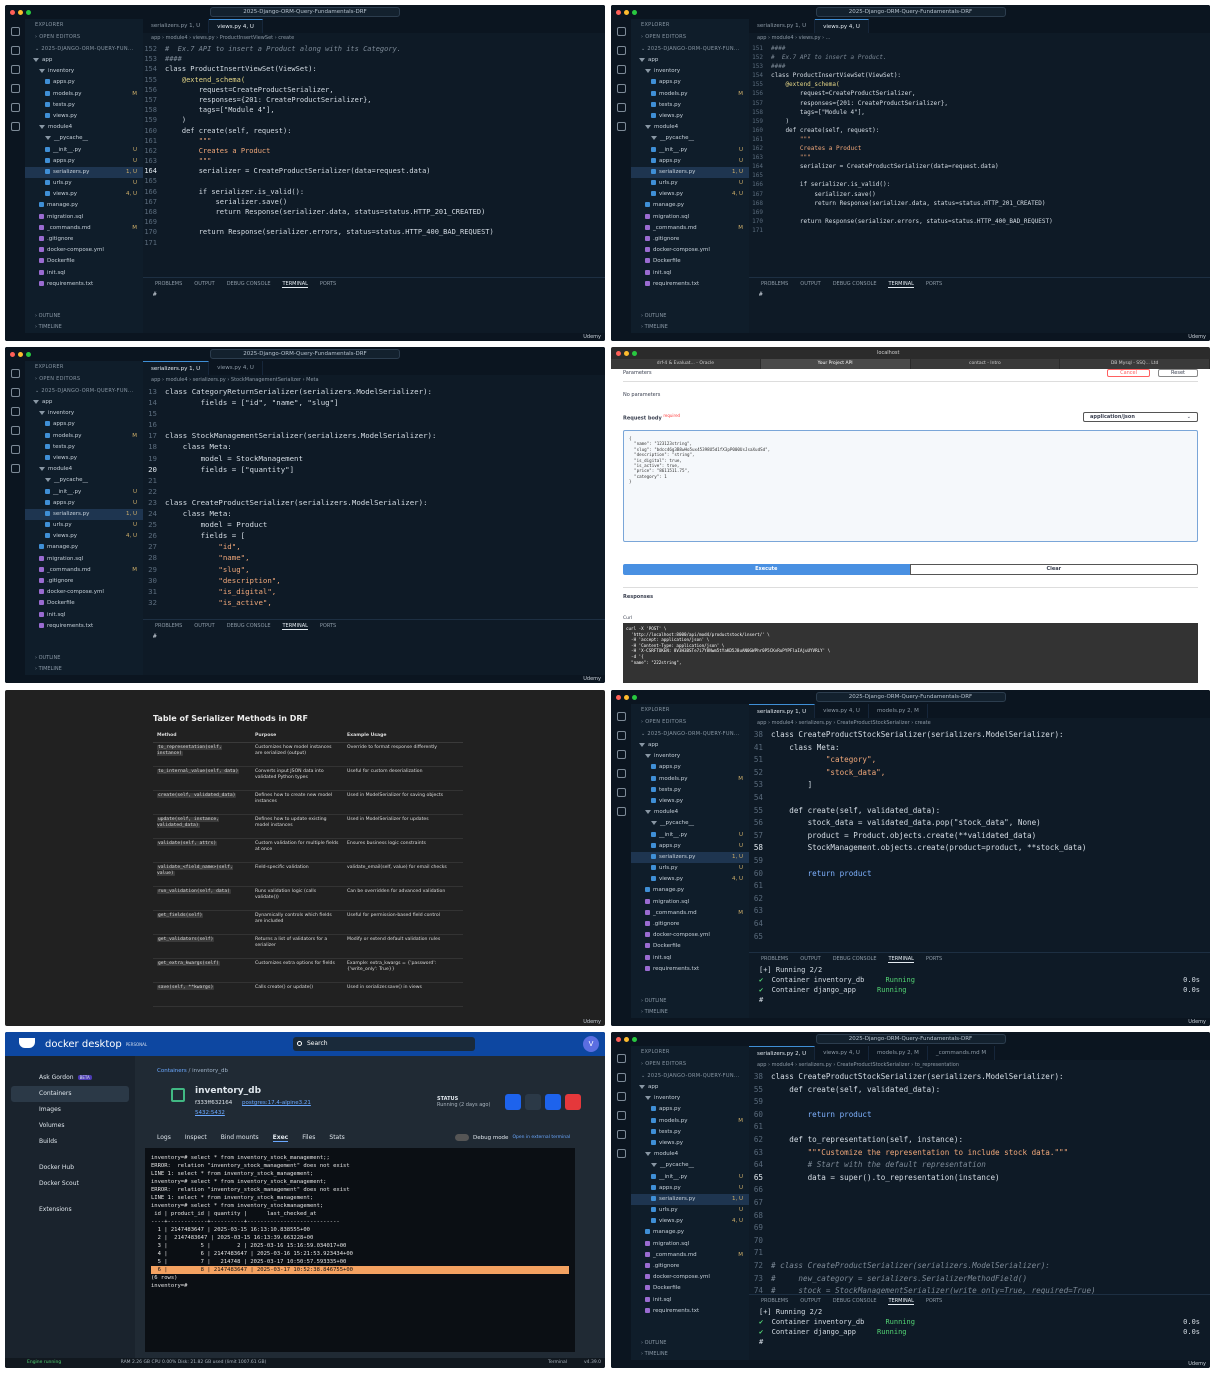 The image size is (1215, 1373). What do you see at coordinates (690, 1132) in the screenshot?
I see `tree-item: tests.py` at bounding box center [690, 1132].